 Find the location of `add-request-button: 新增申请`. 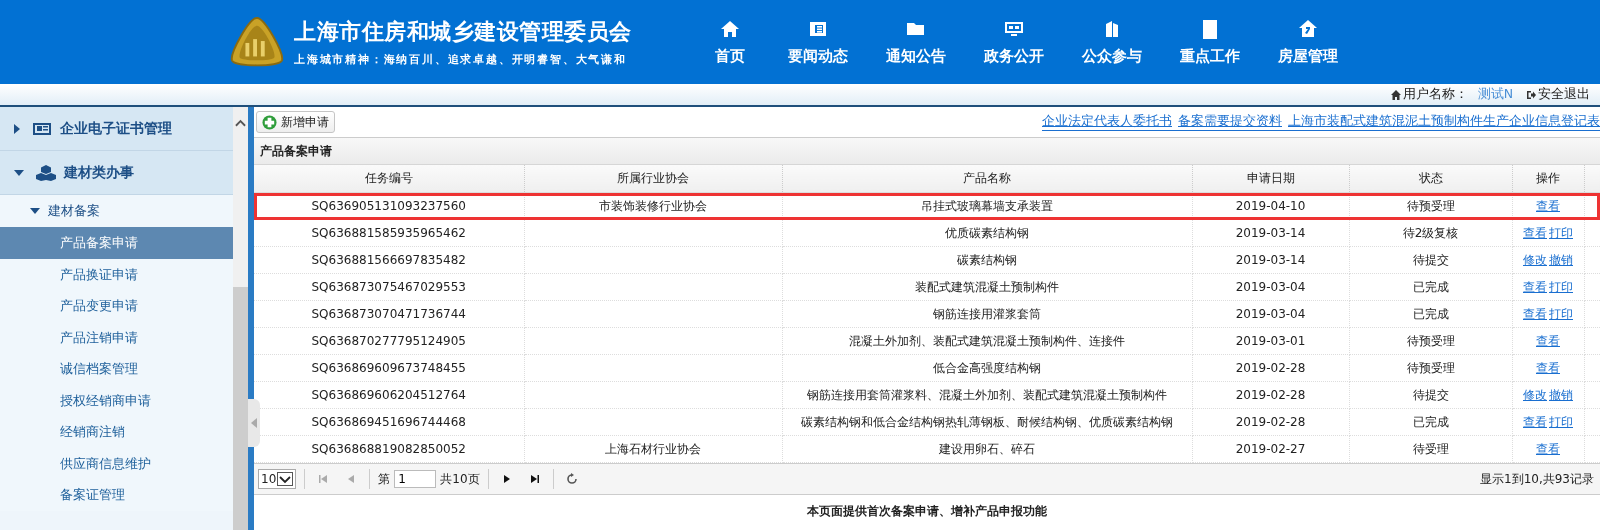

add-request-button: 新增申请 is located at coordinates (295, 122).